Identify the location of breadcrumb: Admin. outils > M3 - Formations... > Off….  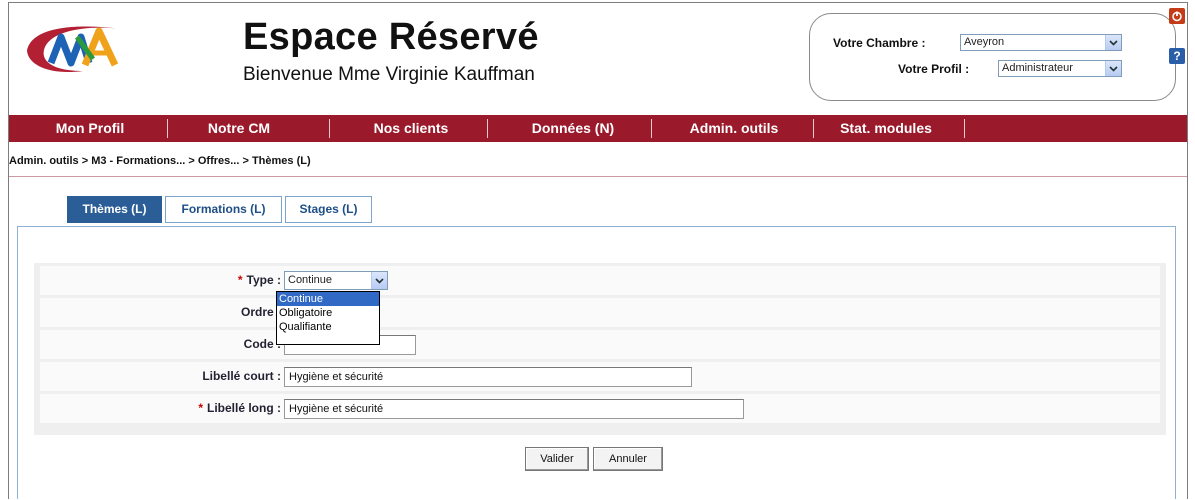
(160, 161).